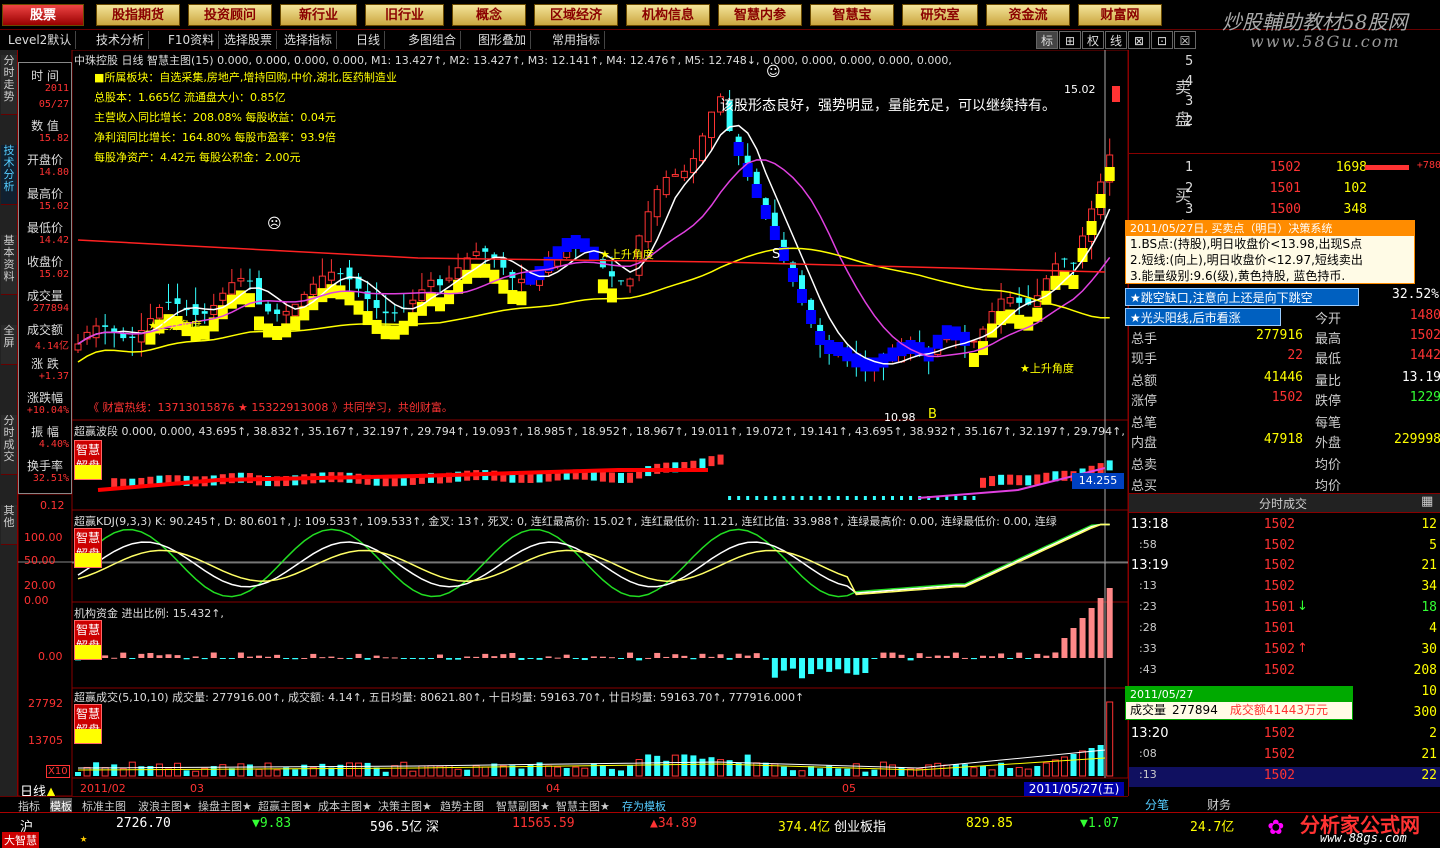 The height and width of the screenshot is (848, 1440). I want to click on menu-item-5: 概念, so click(489, 15).